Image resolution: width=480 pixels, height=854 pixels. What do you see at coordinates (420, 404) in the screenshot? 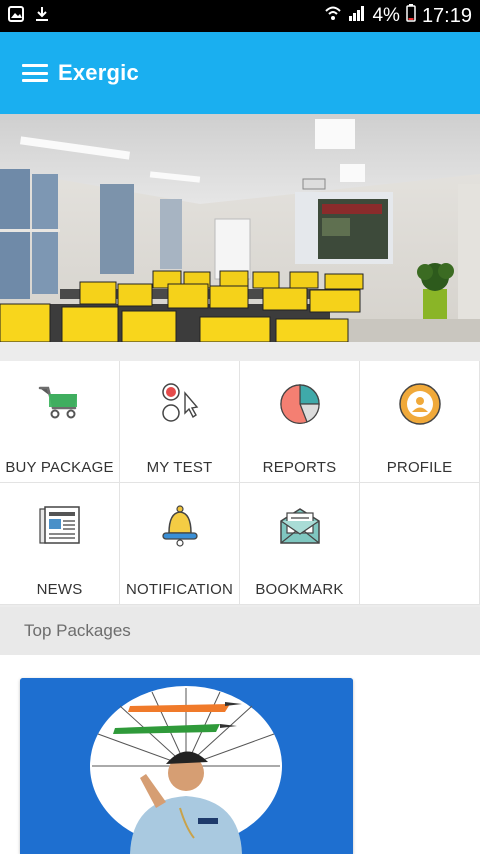
I see `profile-icon` at bounding box center [420, 404].